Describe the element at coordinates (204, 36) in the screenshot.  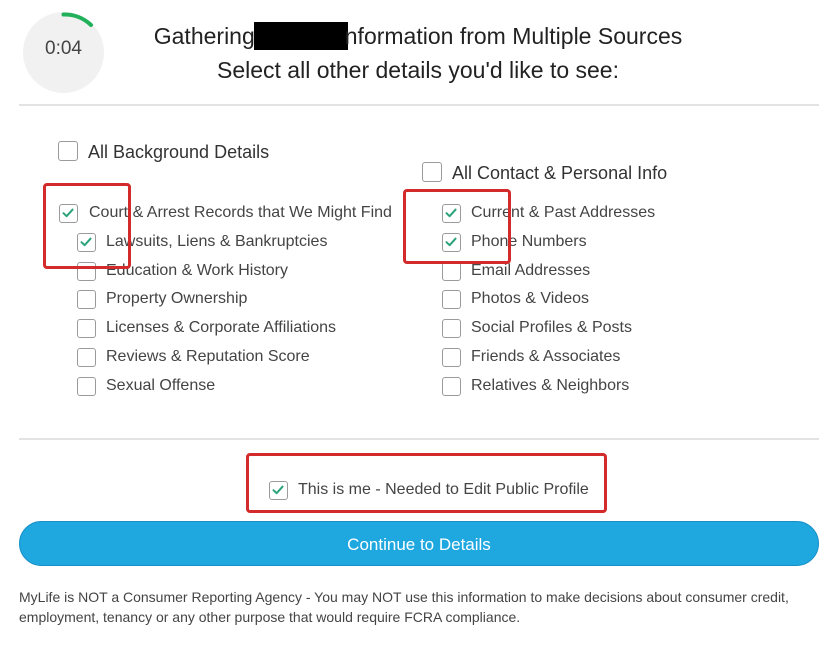
I see `title-prefix: Gathering` at that location.